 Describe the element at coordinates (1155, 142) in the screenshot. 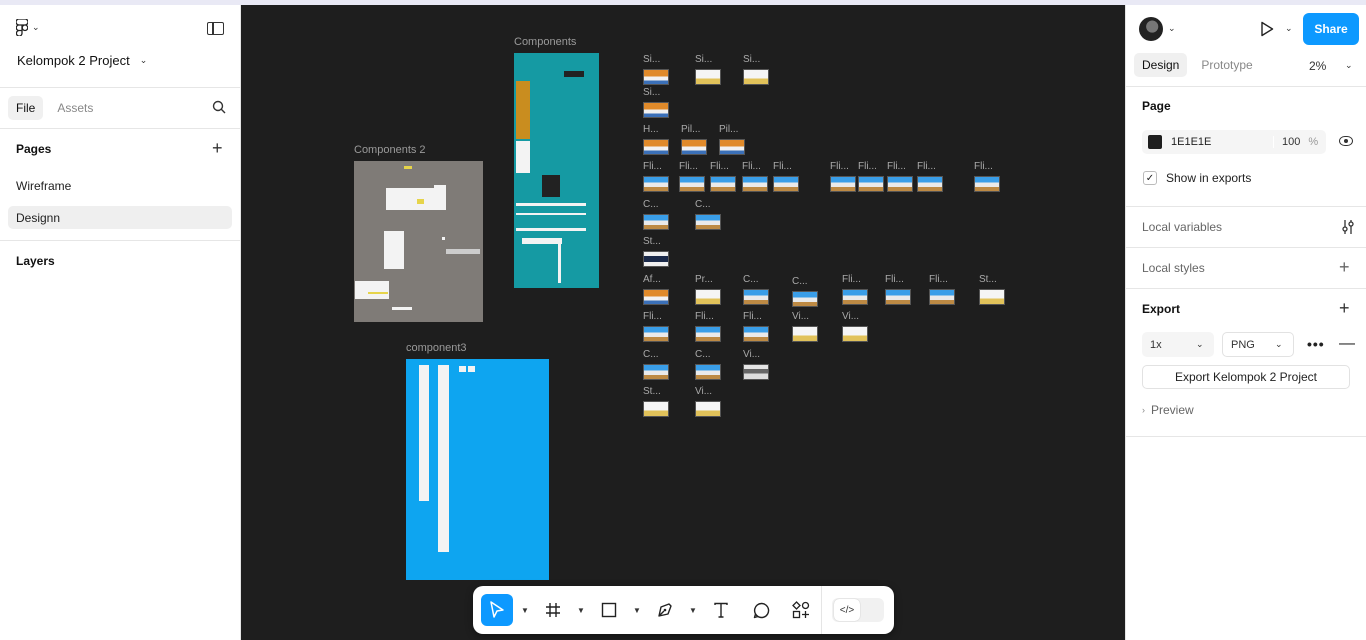

I see `color-swatch` at that location.